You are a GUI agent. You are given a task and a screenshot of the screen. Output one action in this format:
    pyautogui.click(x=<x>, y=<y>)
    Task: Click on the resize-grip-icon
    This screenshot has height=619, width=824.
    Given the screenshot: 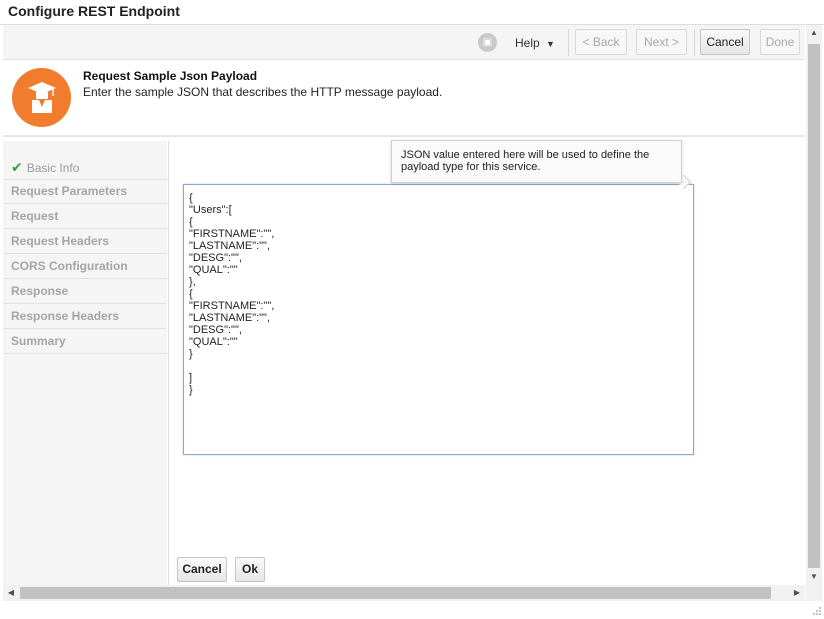 What is the action you would take?
    pyautogui.click(x=817, y=611)
    